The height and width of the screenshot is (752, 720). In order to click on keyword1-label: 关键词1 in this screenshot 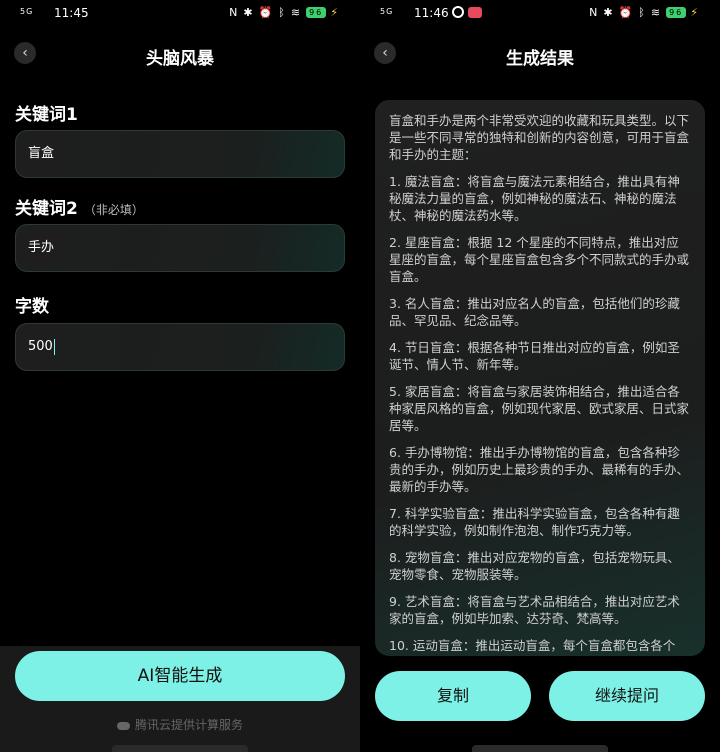, I will do `click(46, 112)`.